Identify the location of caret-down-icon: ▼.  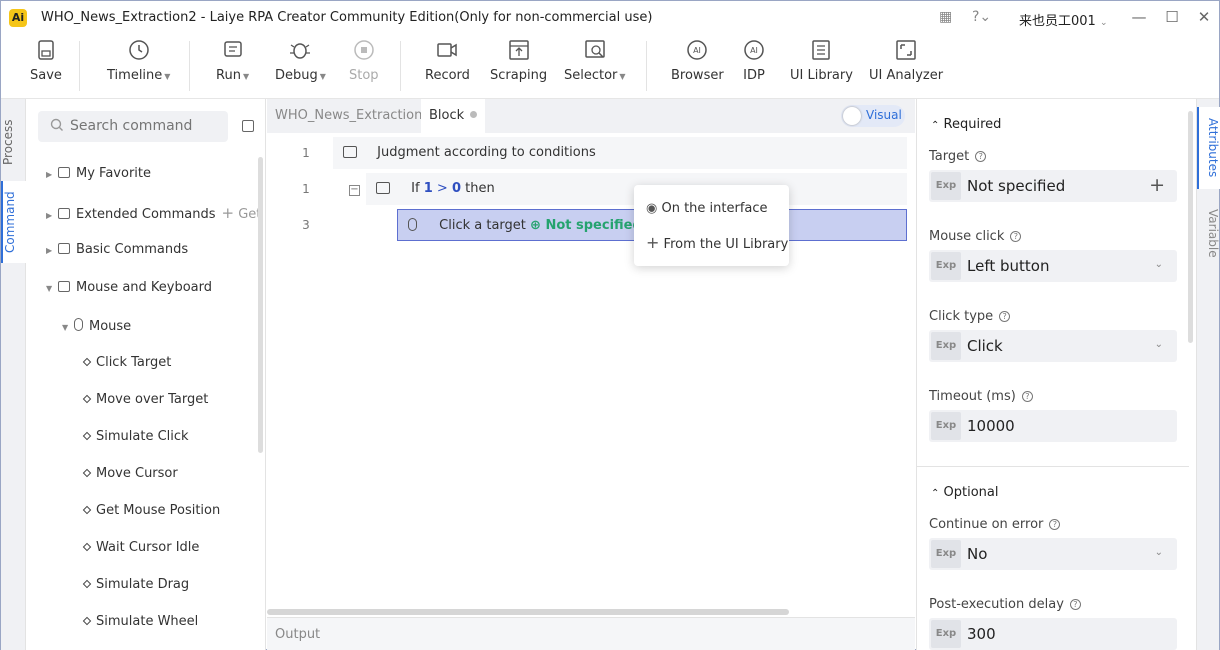
(49, 288).